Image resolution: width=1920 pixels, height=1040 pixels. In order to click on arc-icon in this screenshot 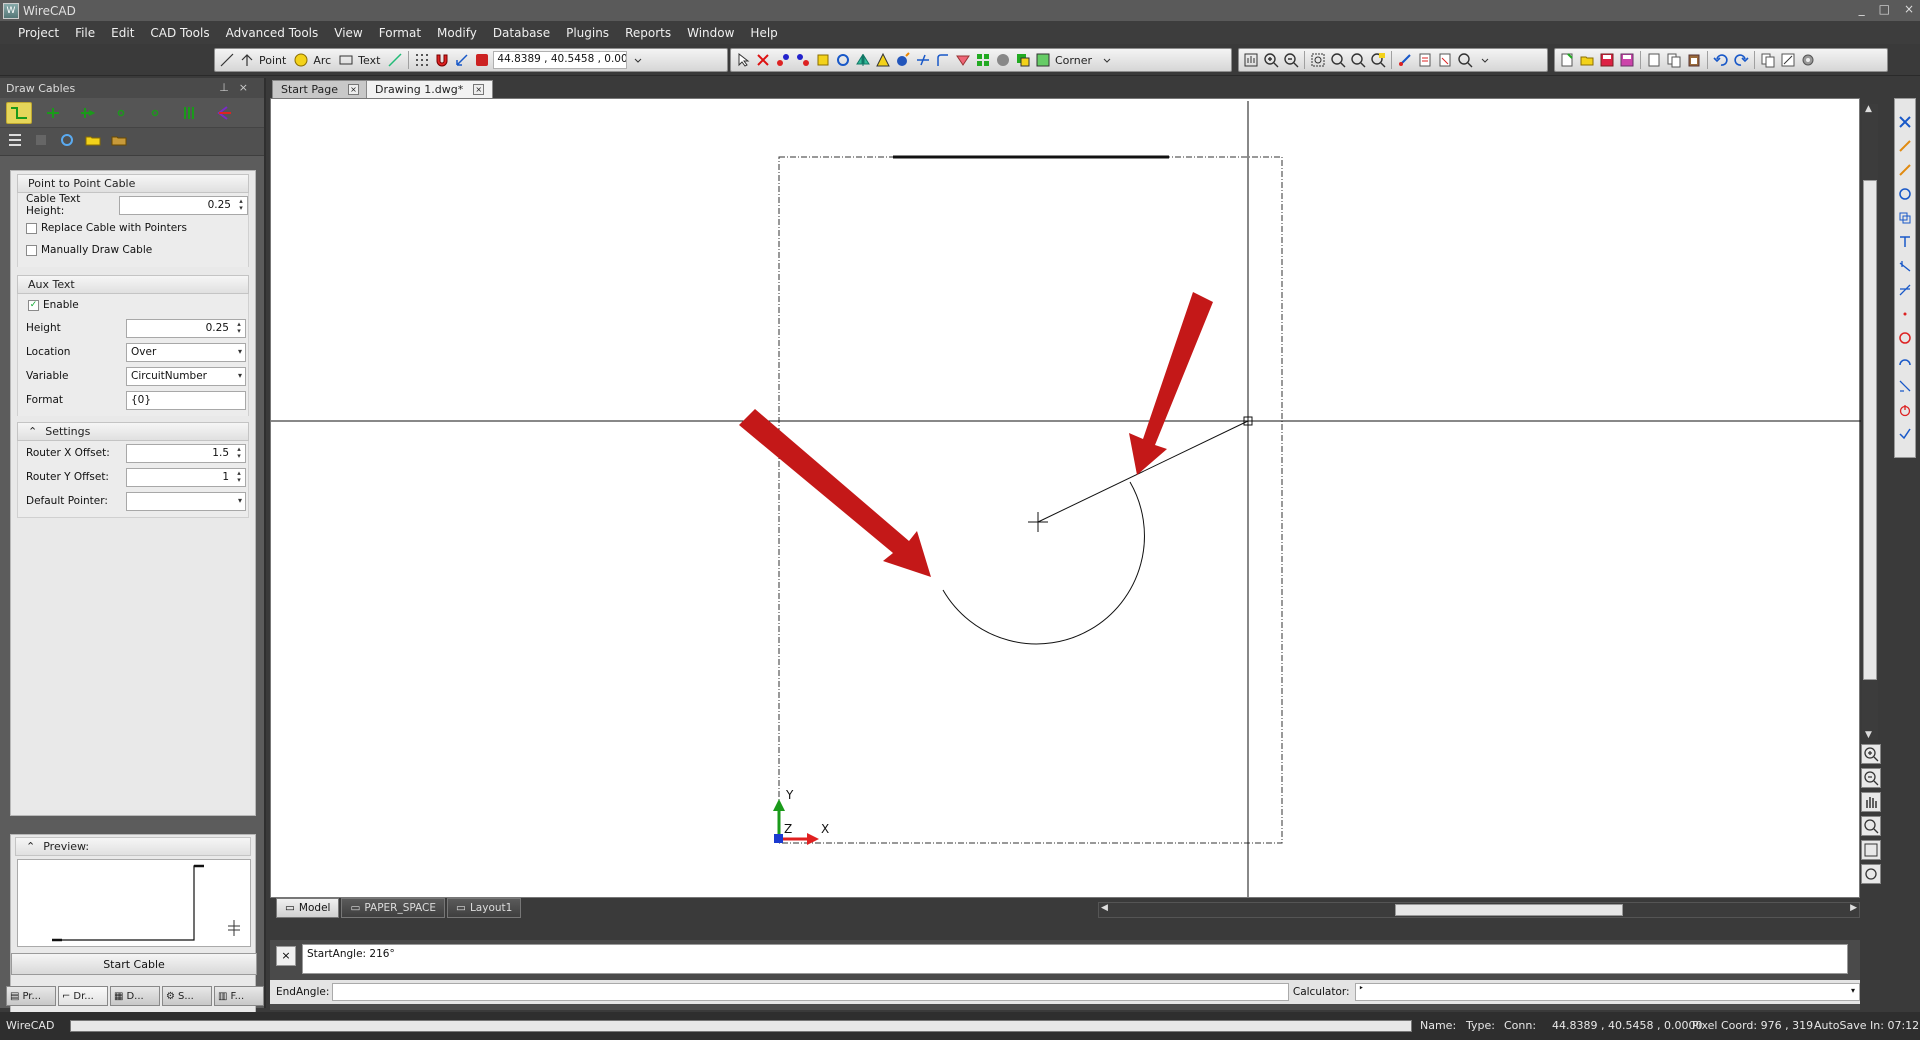, I will do `click(1905, 362)`.